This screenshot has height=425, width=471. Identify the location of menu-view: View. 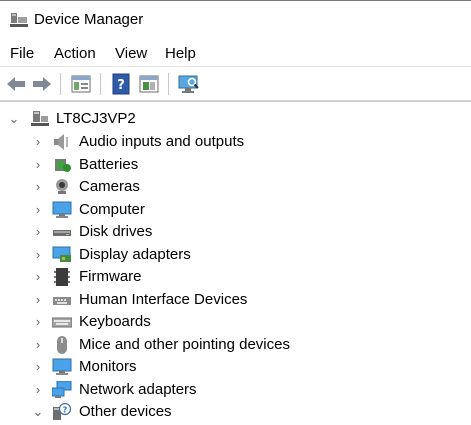
(131, 53).